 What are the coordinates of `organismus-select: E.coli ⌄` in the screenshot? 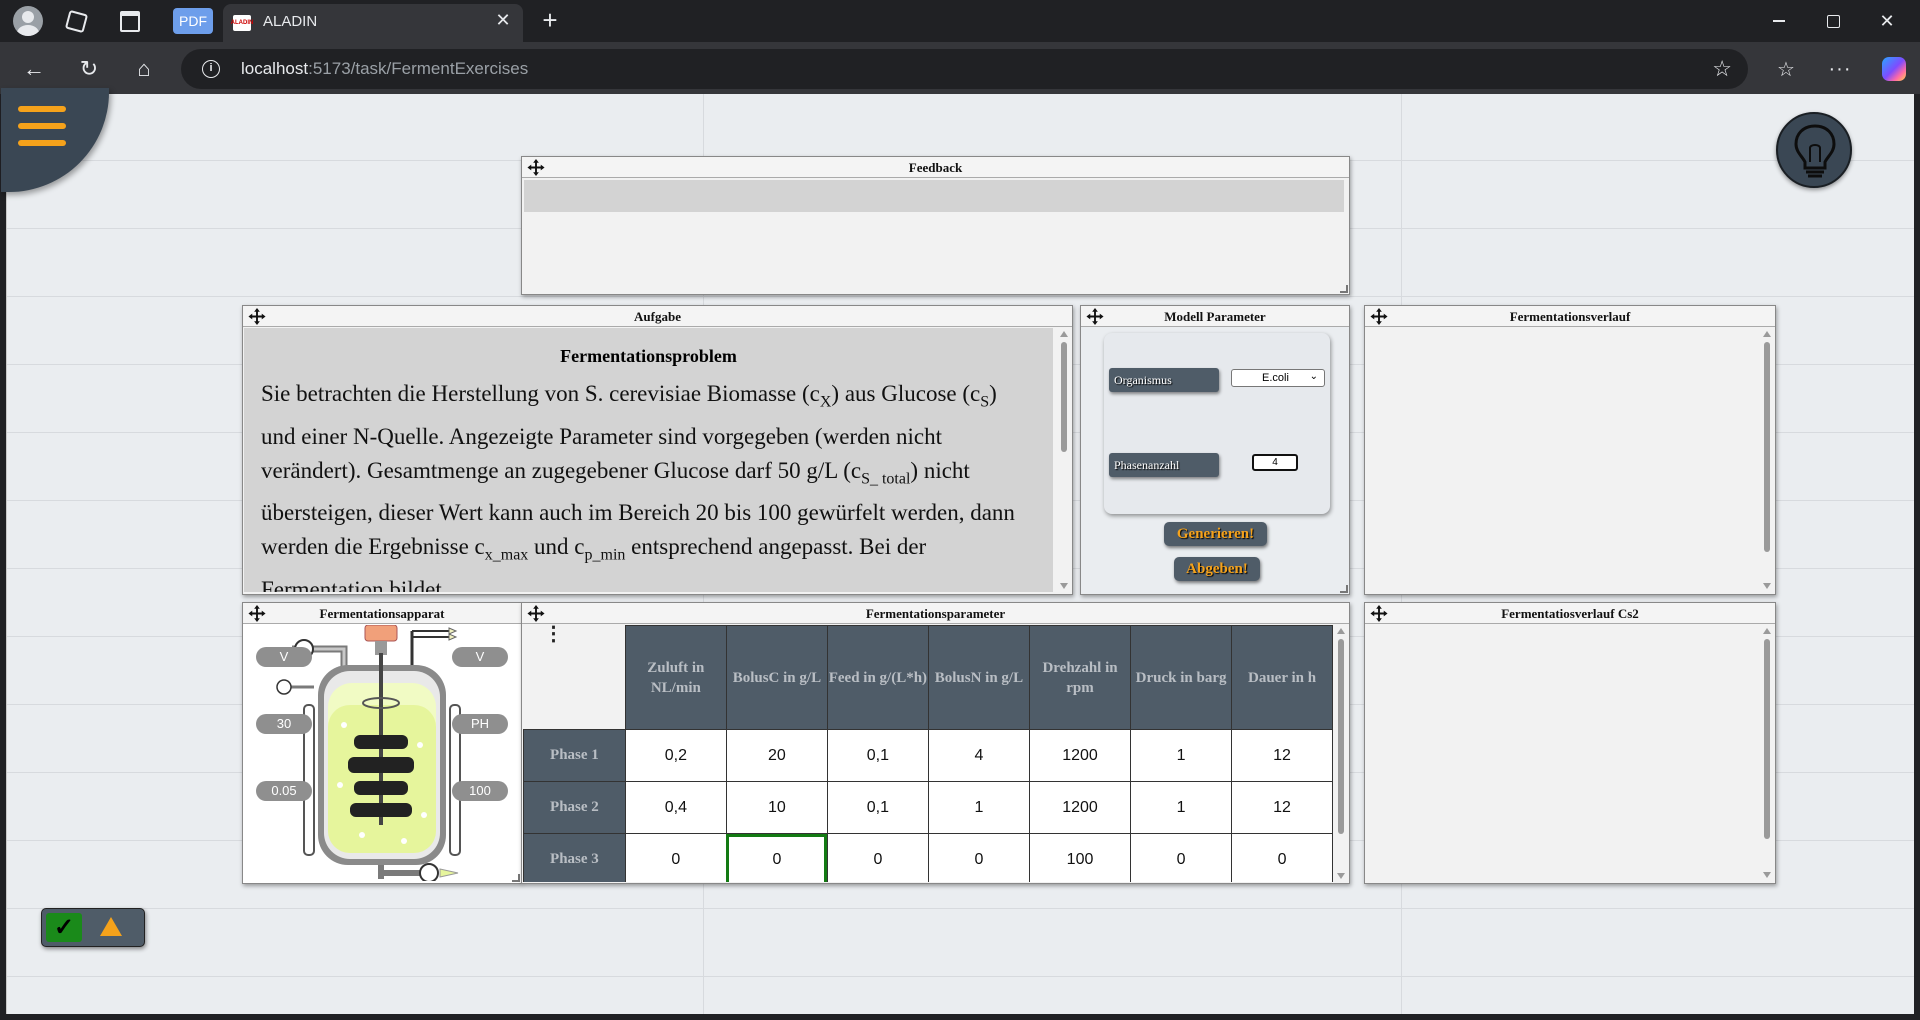 It's located at (1278, 378).